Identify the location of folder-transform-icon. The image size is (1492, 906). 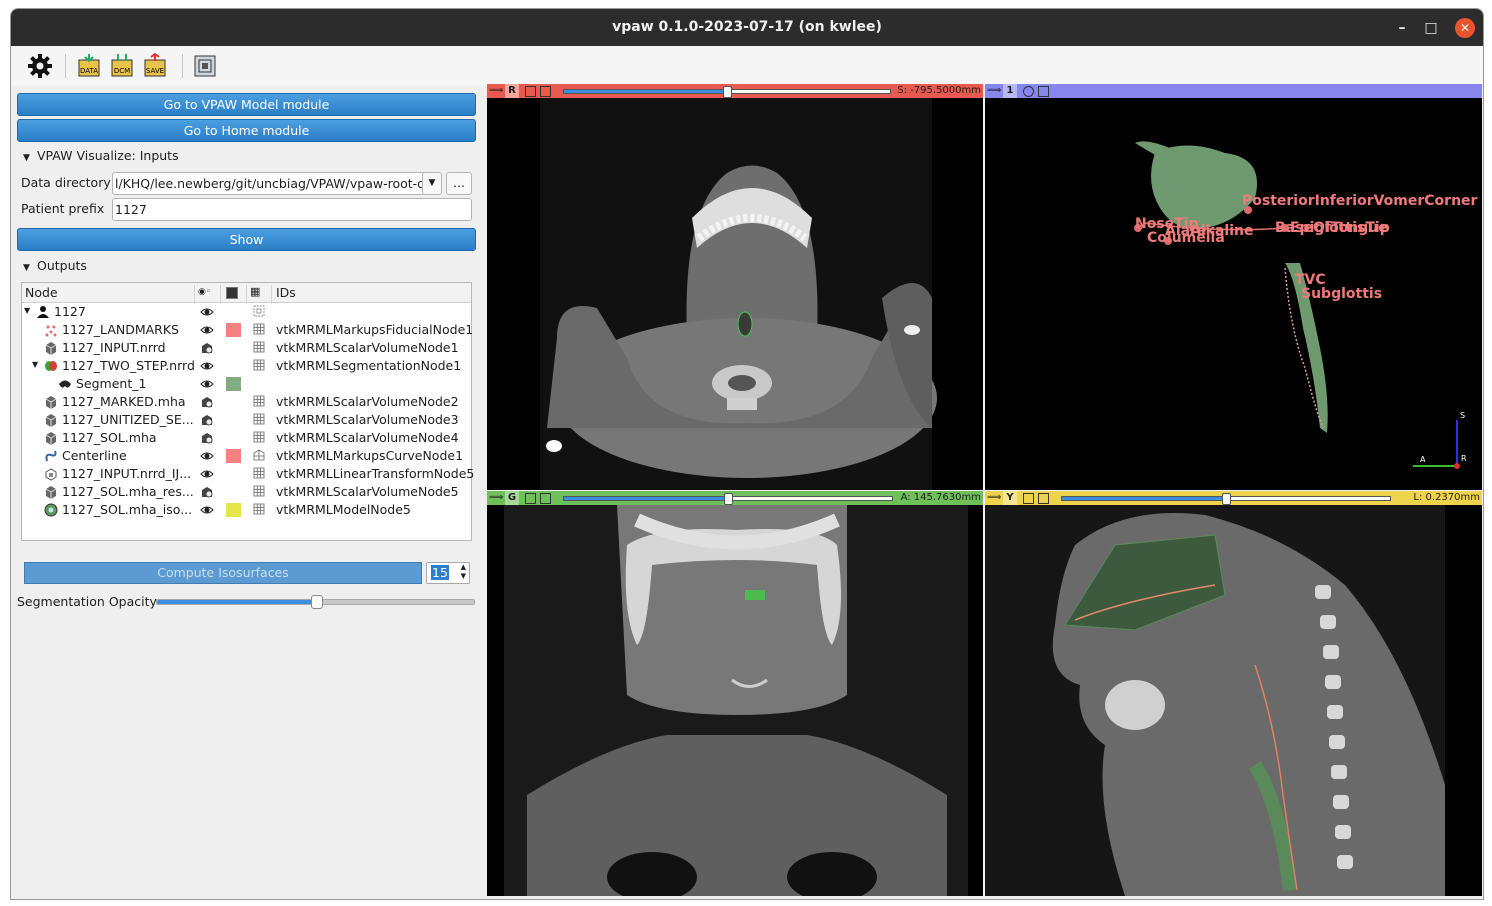
(259, 311).